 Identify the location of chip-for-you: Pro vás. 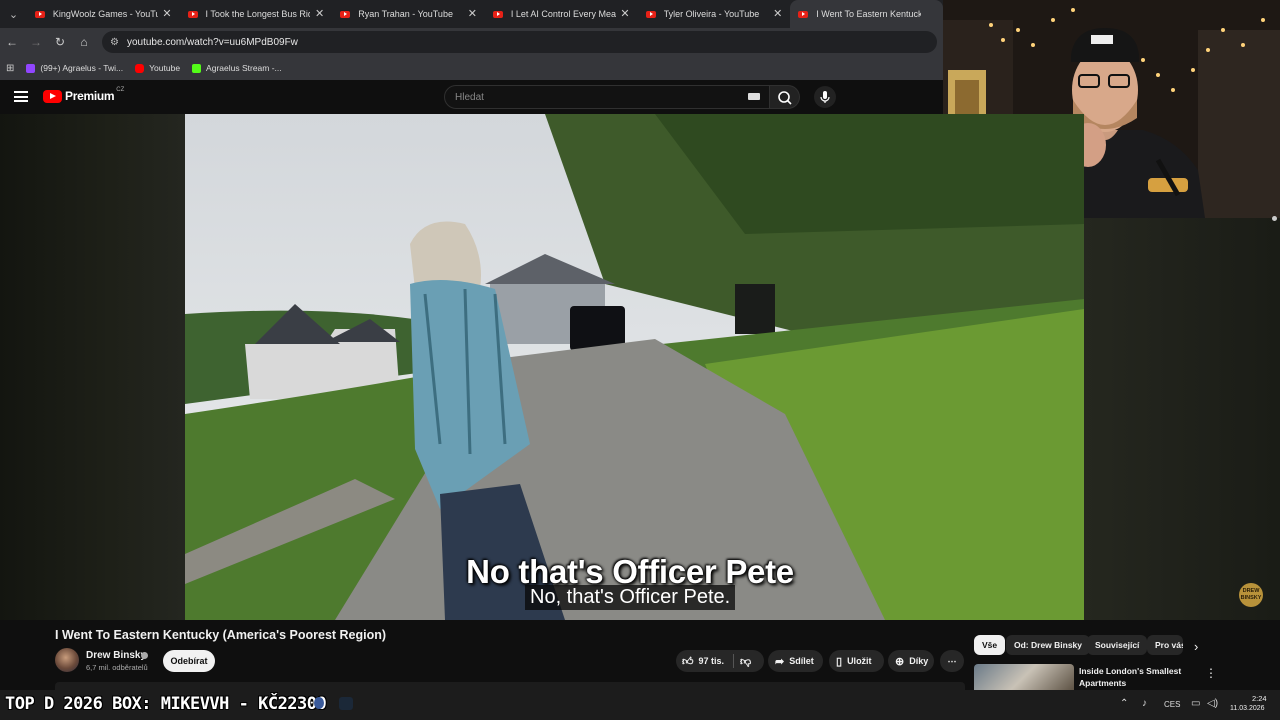
(1165, 645).